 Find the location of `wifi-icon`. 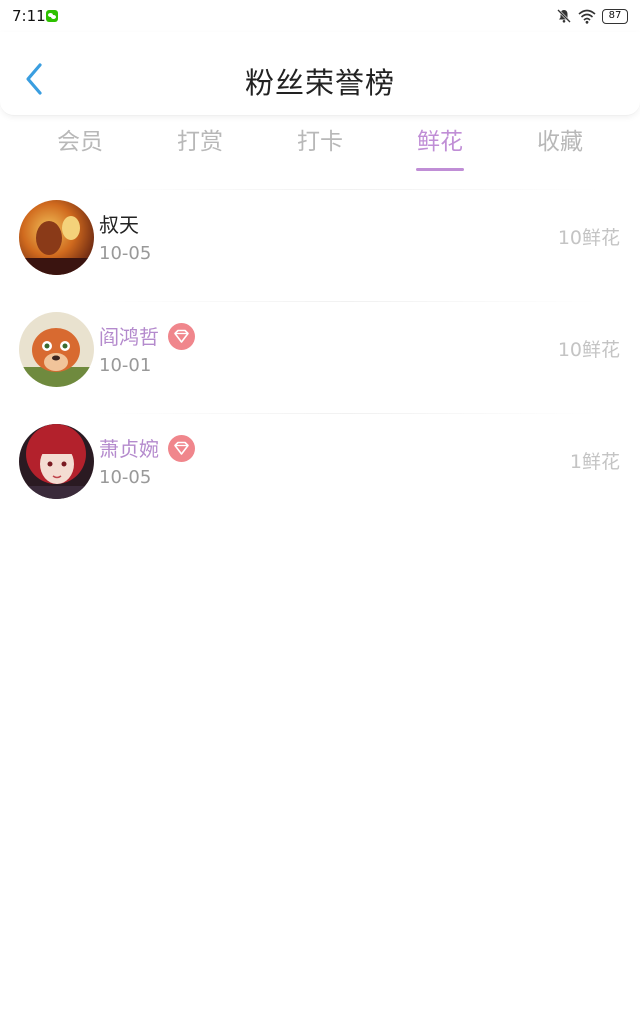

wifi-icon is located at coordinates (587, 16).